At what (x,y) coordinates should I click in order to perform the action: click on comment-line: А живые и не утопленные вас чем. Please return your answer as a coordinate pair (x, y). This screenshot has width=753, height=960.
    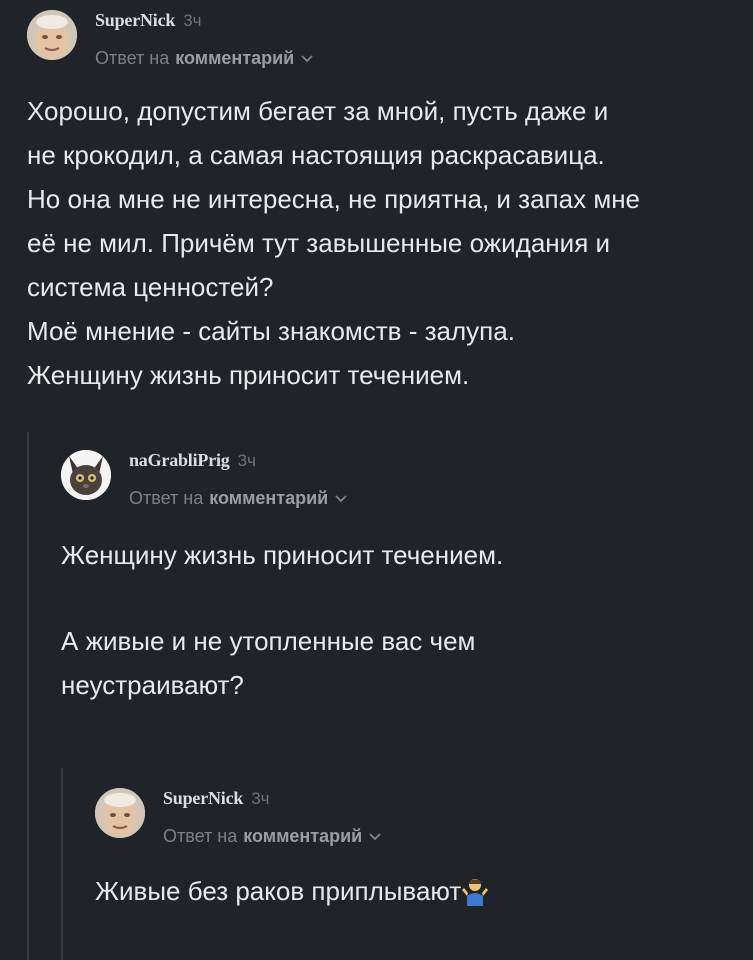
    Looking at the image, I should click on (268, 641).